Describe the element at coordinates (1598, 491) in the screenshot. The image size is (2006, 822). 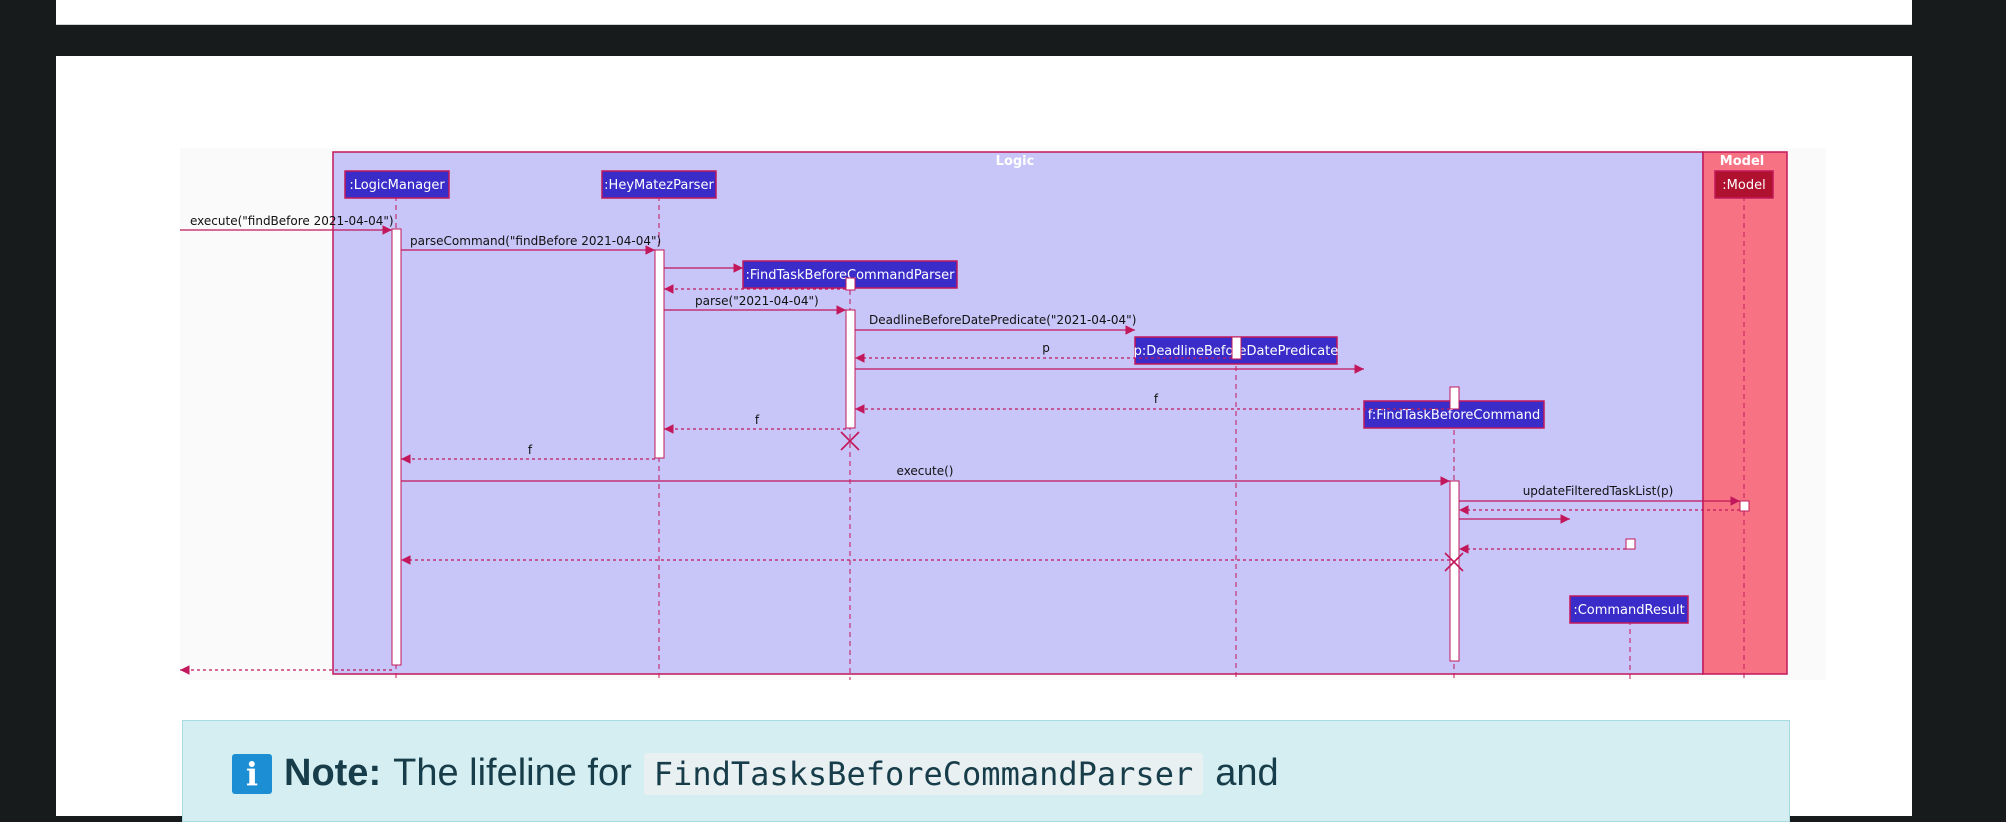
I see `message-m10: updateFilteredTaskList(p)` at that location.